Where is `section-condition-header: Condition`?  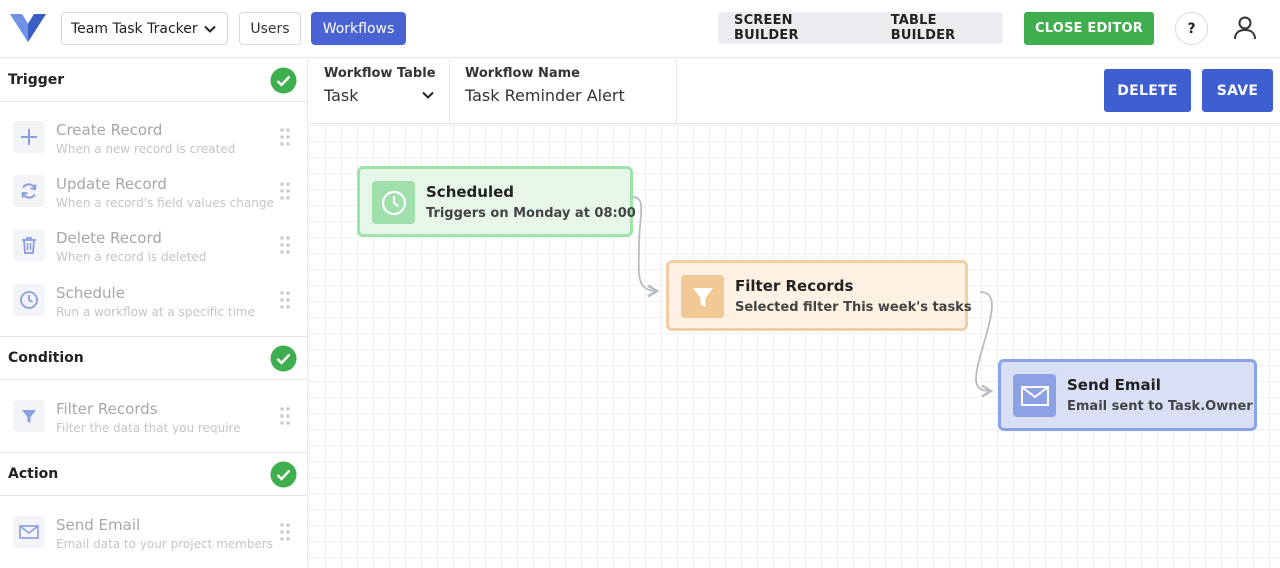 section-condition-header: Condition is located at coordinates (153, 358).